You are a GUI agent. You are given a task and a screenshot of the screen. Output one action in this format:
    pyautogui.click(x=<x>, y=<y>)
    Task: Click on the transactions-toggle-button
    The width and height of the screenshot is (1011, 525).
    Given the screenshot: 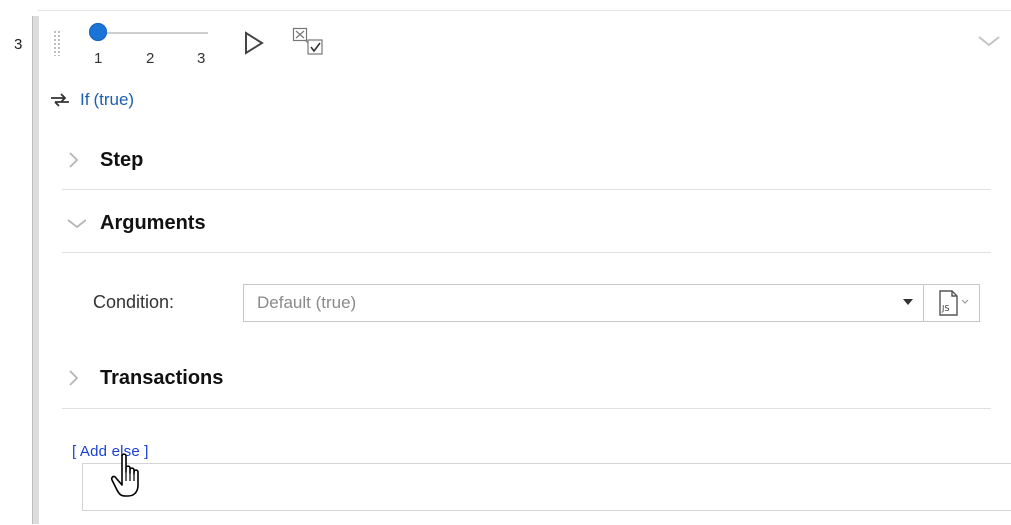 What is the action you would take?
    pyautogui.click(x=309, y=42)
    